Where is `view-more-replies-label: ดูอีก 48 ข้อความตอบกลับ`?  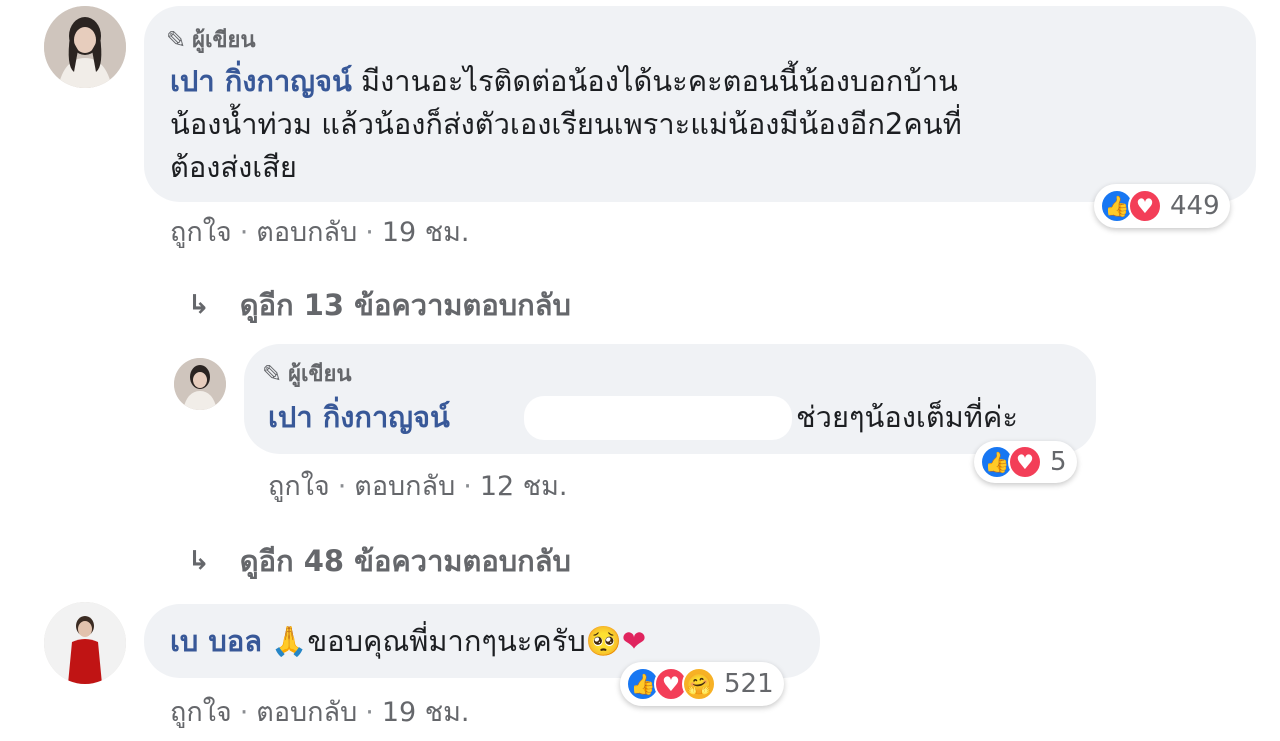
view-more-replies-label: ดูอีก 48 ข้อความตอบกลับ is located at coordinates (405, 561).